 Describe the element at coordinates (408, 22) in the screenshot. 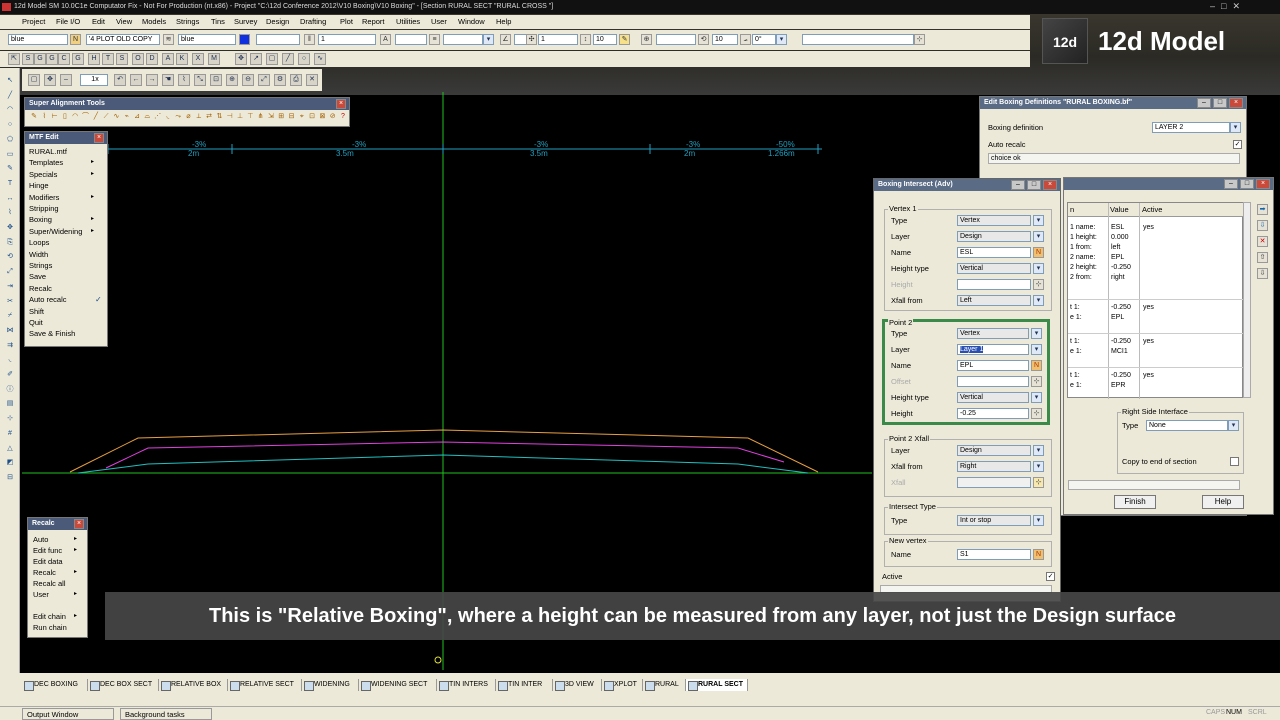

I see `menu-utilities: Utilities` at that location.